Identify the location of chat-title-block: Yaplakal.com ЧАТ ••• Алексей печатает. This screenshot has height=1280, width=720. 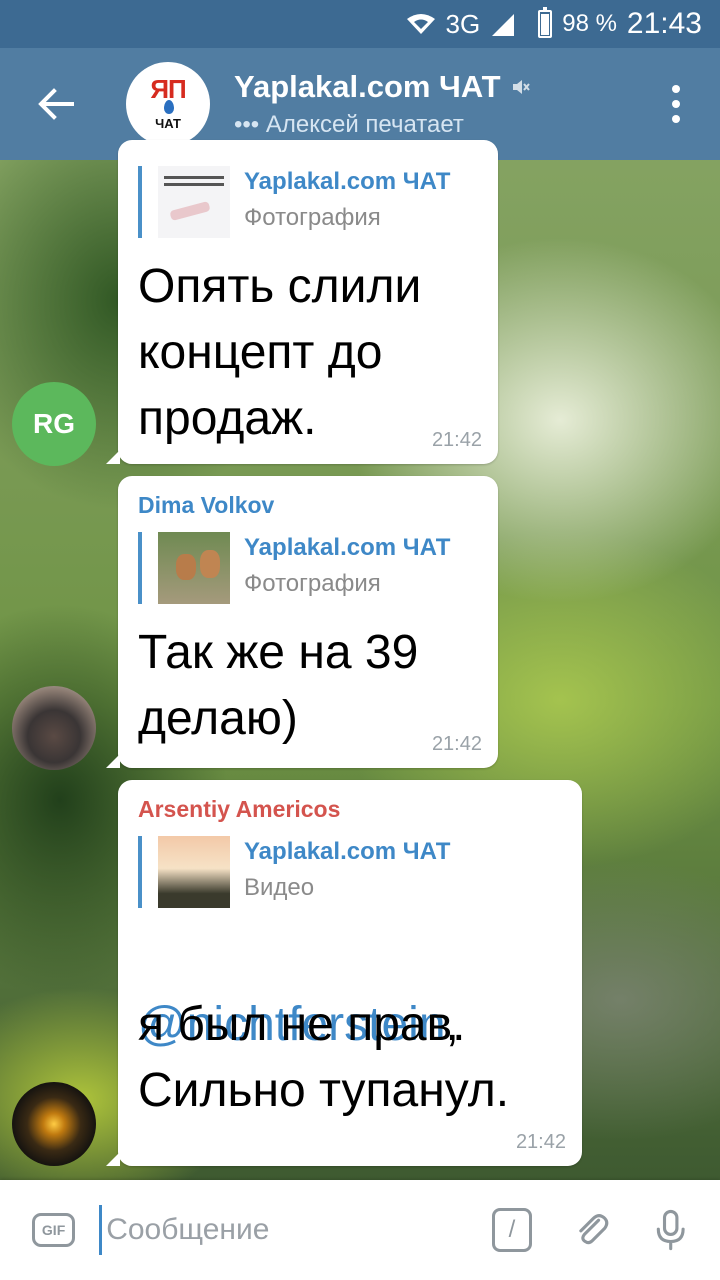
(382, 104).